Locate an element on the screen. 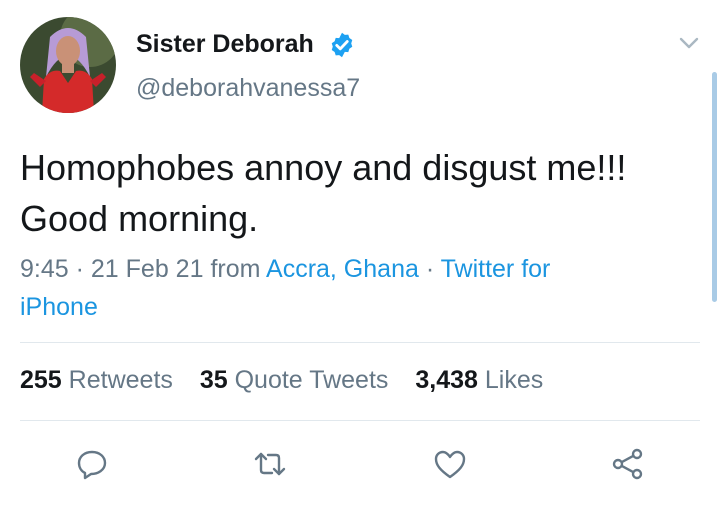 The width and height of the screenshot is (720, 508). heart-icon is located at coordinates (450, 464).